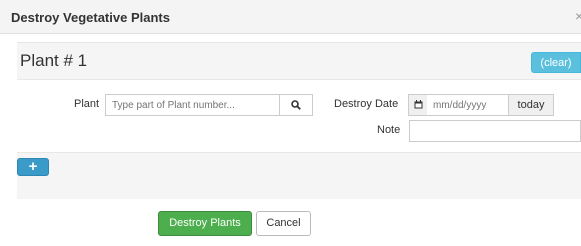 The image size is (581, 246). What do you see at coordinates (54, 60) in the screenshot?
I see `plant-heading: Plant # 1` at bounding box center [54, 60].